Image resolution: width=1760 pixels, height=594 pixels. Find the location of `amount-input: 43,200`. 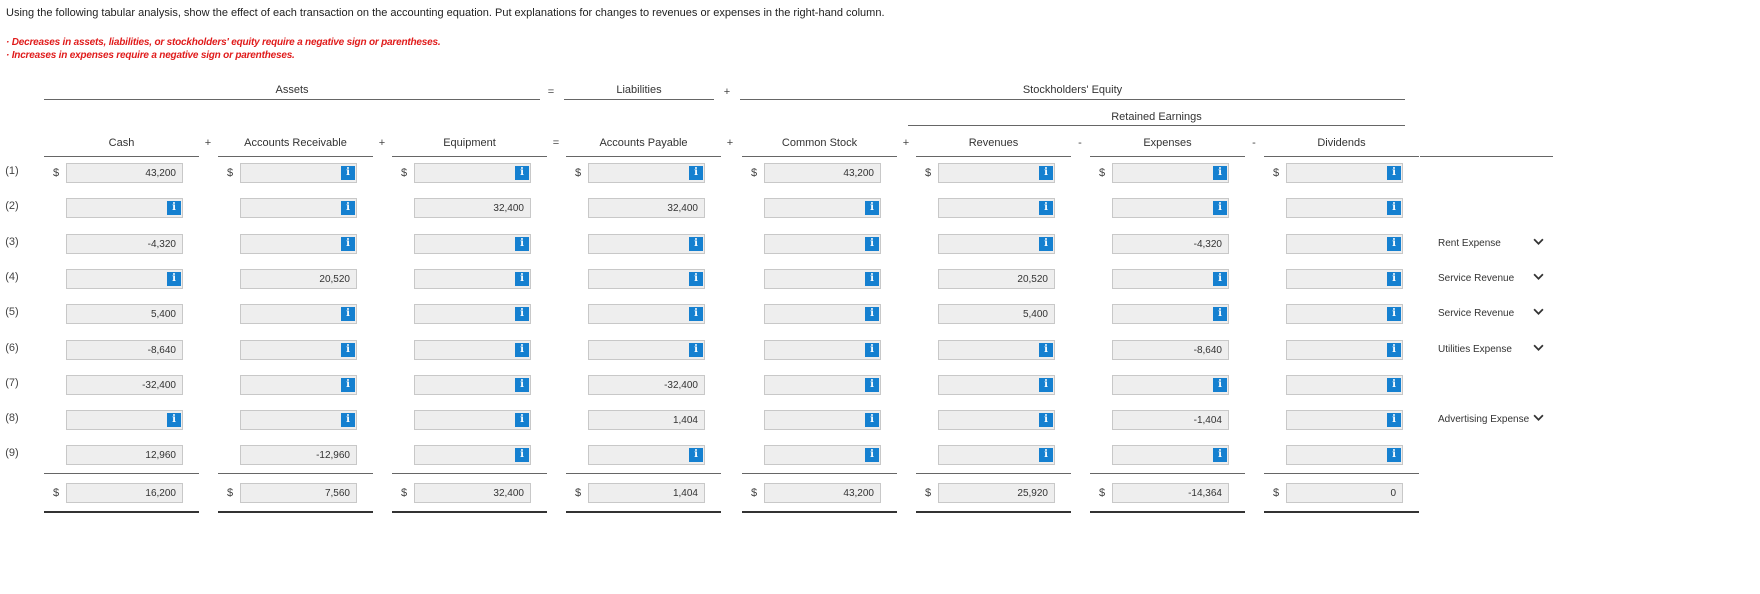

amount-input: 43,200 is located at coordinates (124, 173).